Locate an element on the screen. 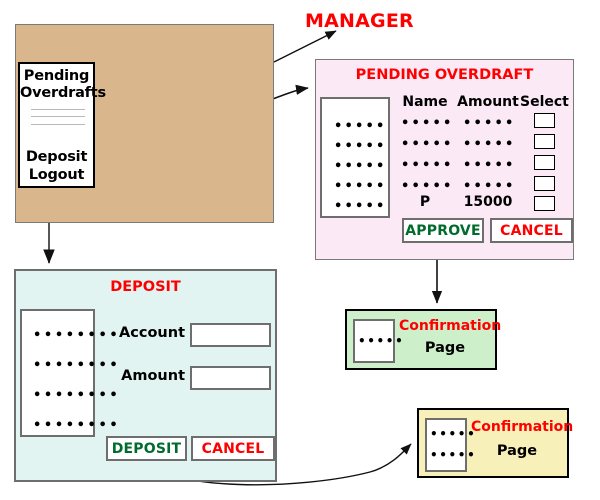  pending-overdraft-title: PENDING OVERDRAFT is located at coordinates (444, 75).